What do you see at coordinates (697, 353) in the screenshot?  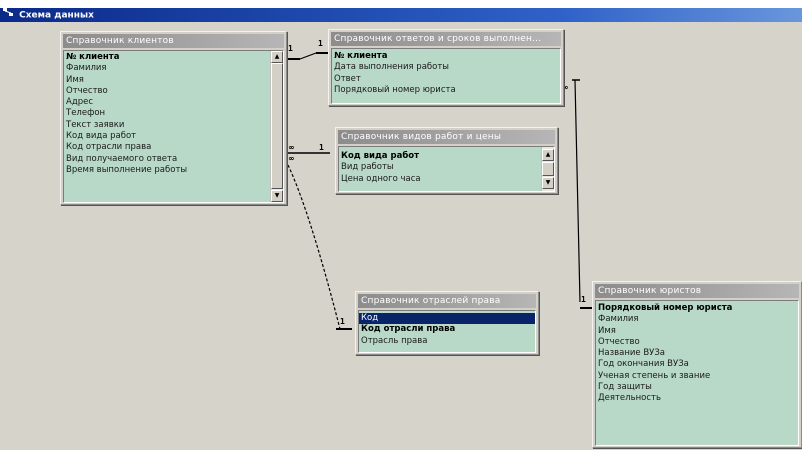 I see `field-item: Название ВУЗа` at bounding box center [697, 353].